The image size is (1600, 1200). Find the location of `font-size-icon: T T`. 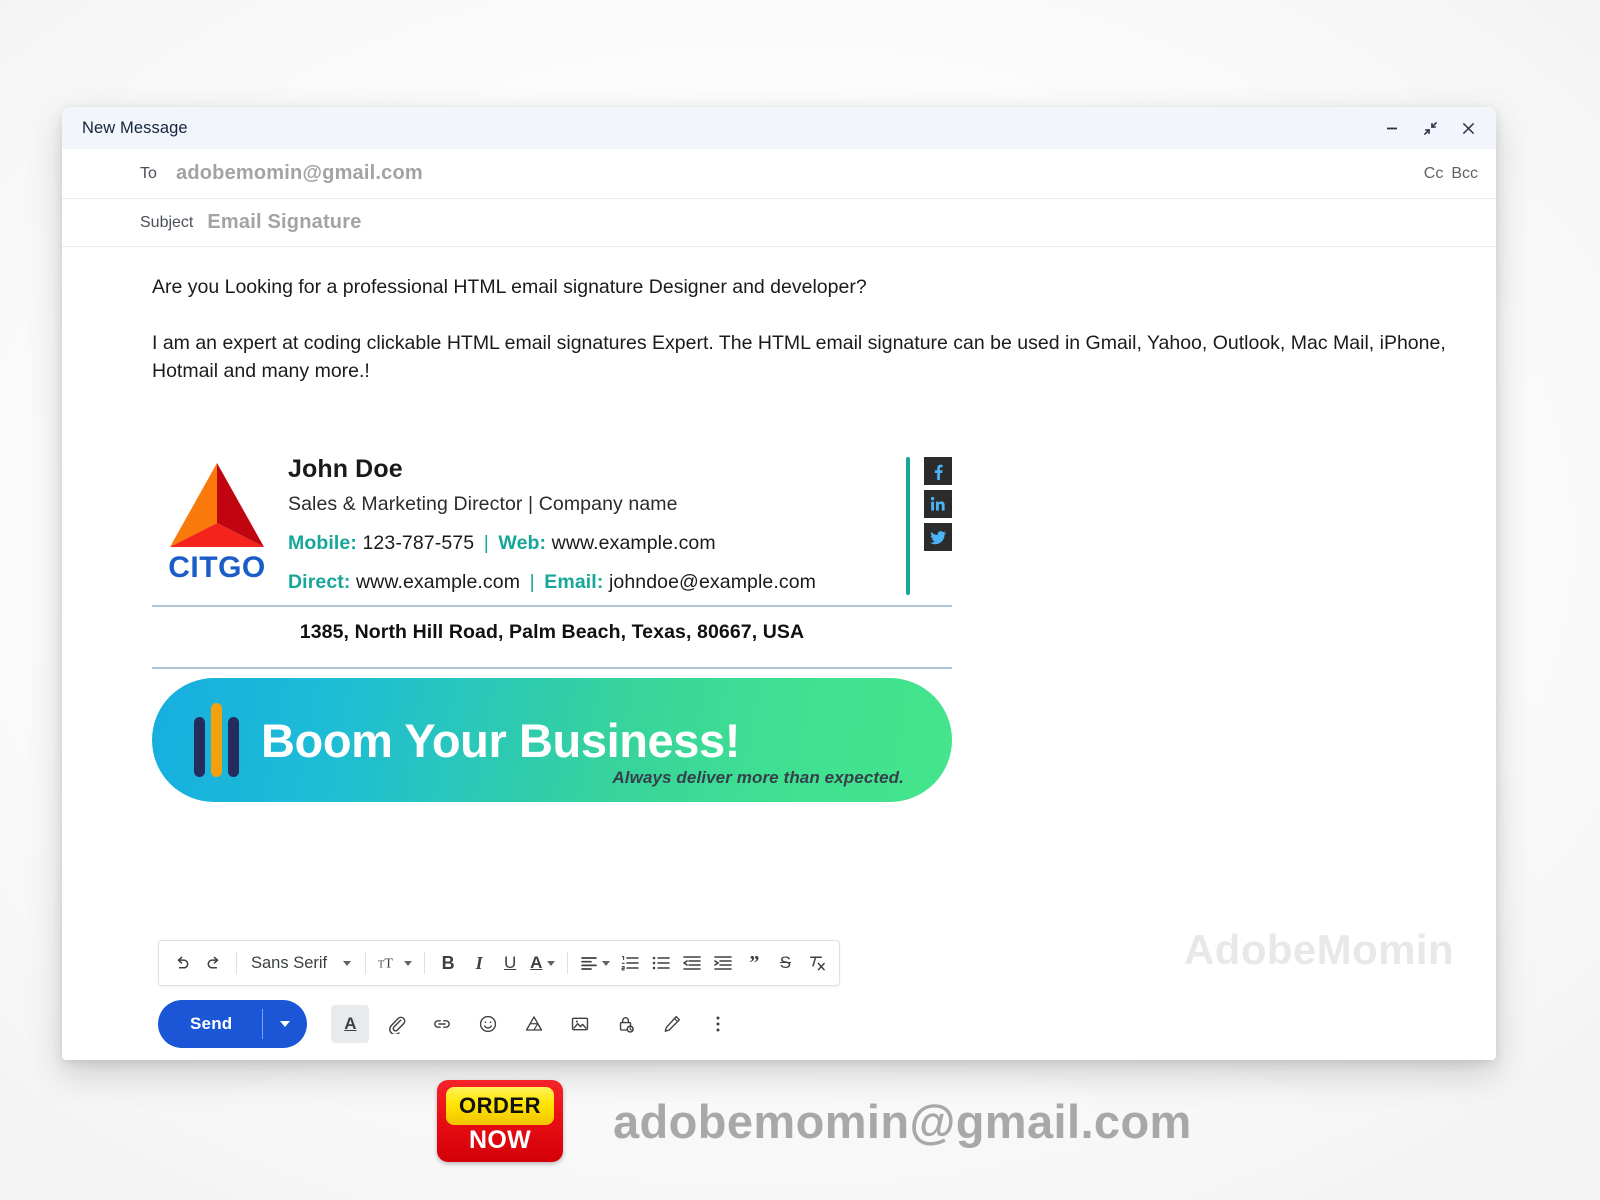

font-size-icon: T T is located at coordinates (395, 963).